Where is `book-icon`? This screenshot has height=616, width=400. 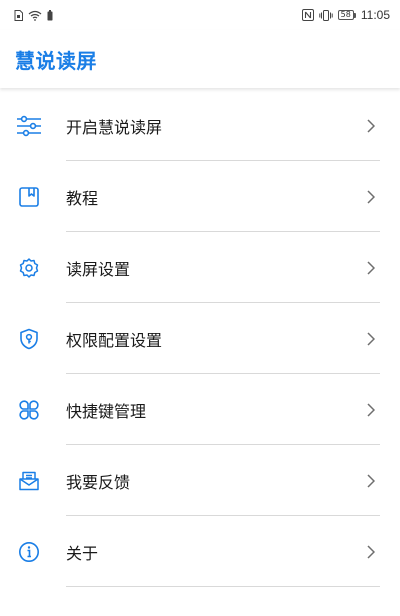
book-icon is located at coordinates (29, 197).